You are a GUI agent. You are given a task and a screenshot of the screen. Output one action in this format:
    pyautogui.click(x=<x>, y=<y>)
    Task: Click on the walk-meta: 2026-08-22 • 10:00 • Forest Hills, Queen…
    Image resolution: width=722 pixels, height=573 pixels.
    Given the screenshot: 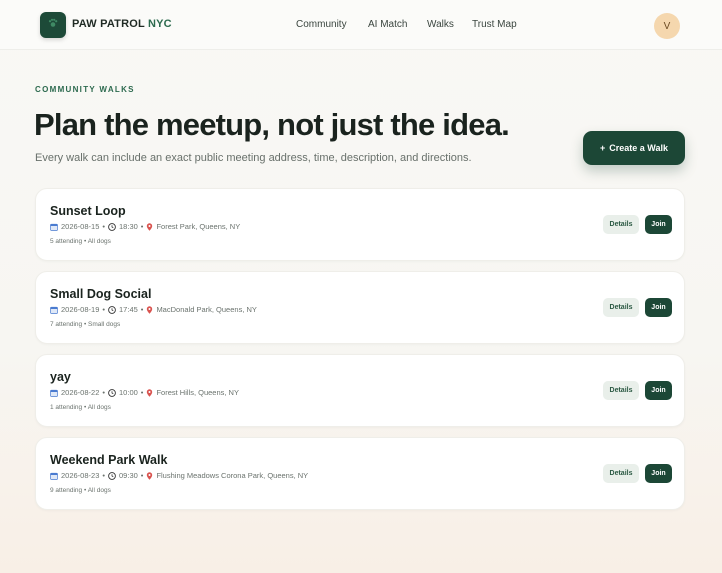 What is the action you would take?
    pyautogui.click(x=144, y=392)
    